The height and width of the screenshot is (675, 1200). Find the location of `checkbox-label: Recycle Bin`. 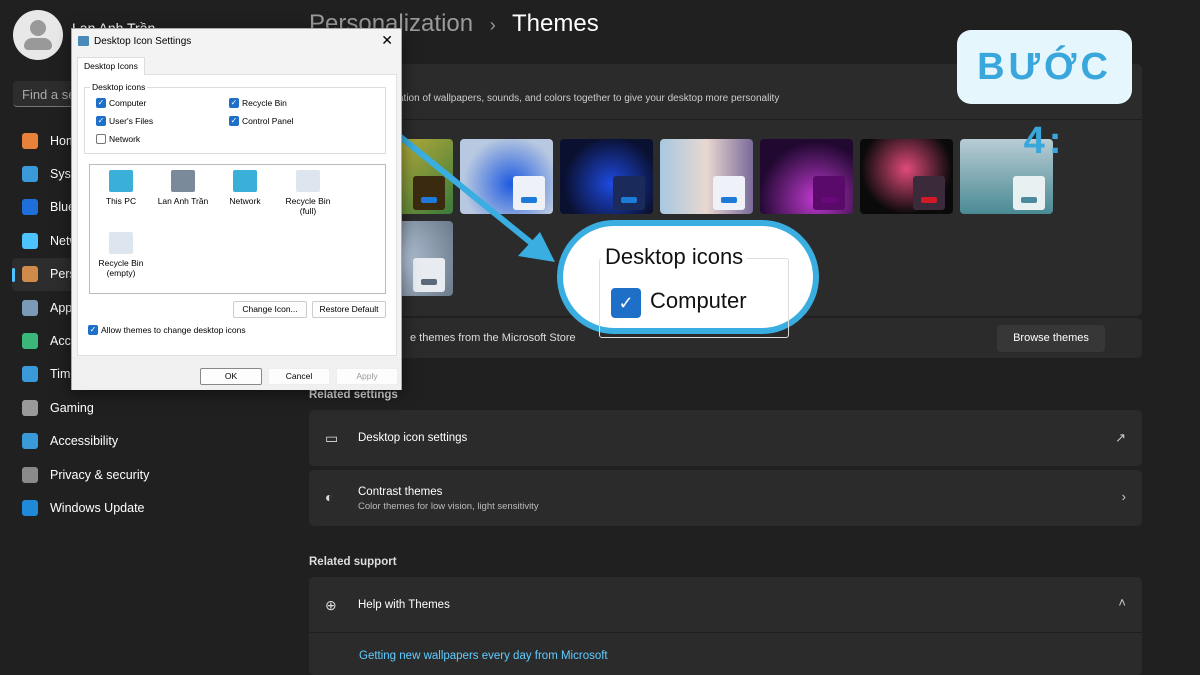

checkbox-label: Recycle Bin is located at coordinates (264, 103).